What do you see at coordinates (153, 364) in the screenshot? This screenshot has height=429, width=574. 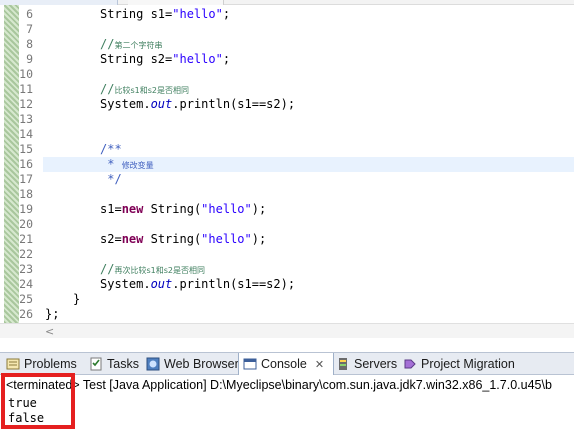 I see `web-browser-icon` at bounding box center [153, 364].